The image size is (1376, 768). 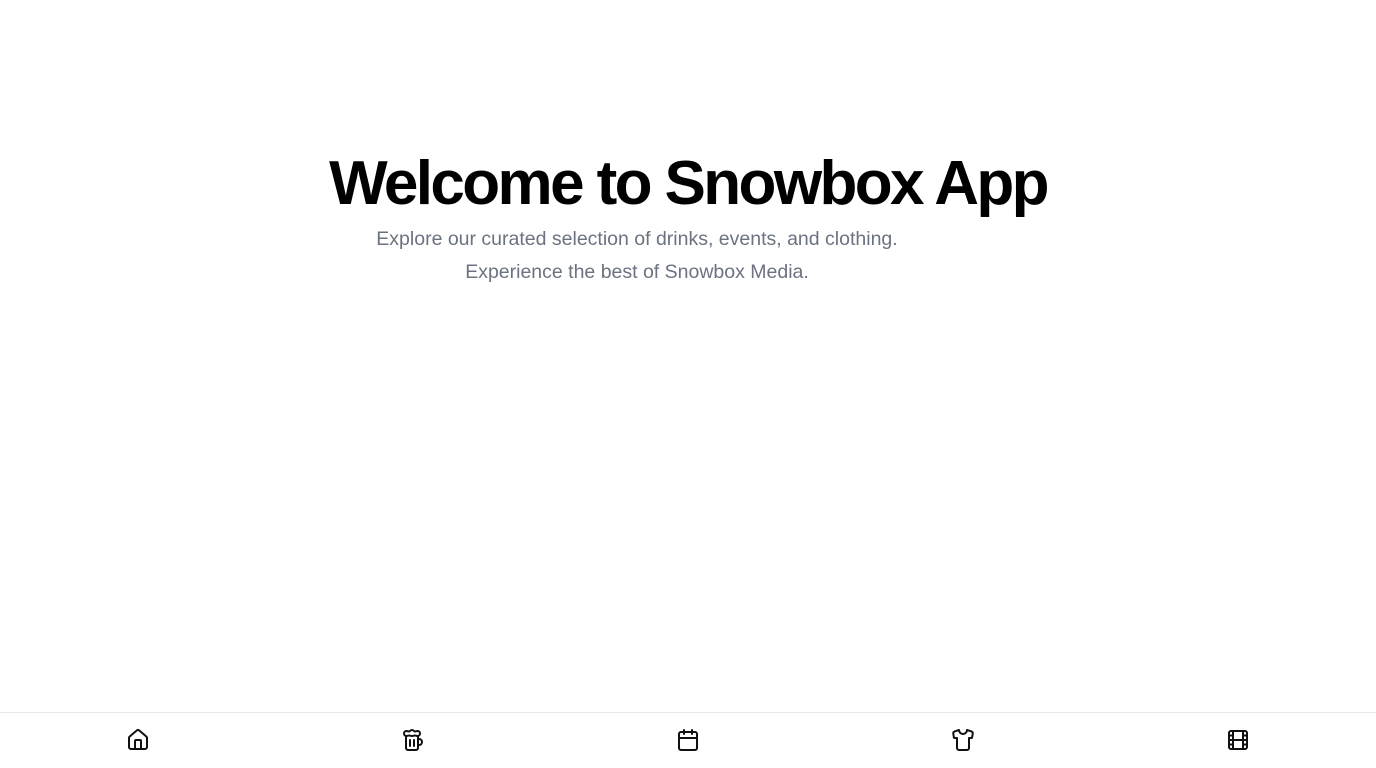 I want to click on nav-item-drinks, so click(x=412, y=740).